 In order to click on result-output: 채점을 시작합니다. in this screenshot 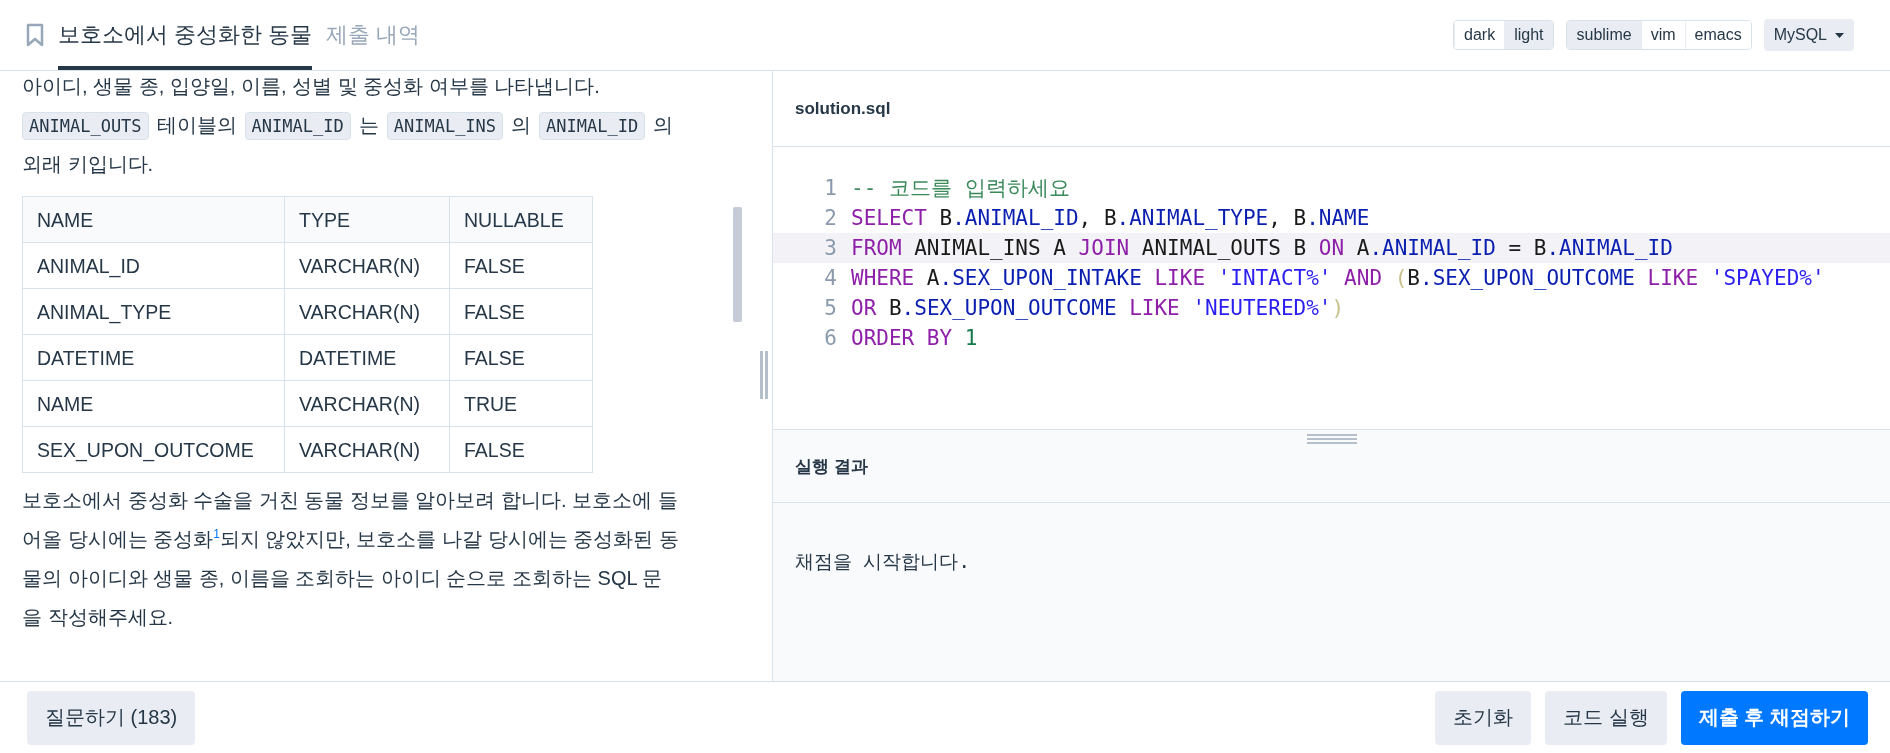, I will do `click(882, 561)`.